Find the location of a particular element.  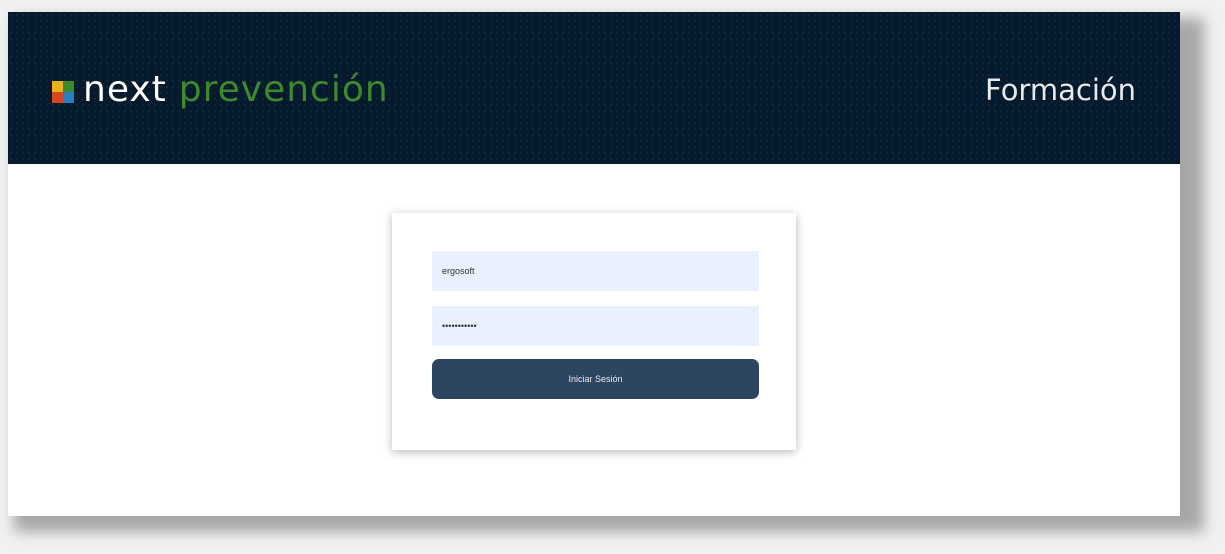

brand-name-primary: next is located at coordinates (125, 89).